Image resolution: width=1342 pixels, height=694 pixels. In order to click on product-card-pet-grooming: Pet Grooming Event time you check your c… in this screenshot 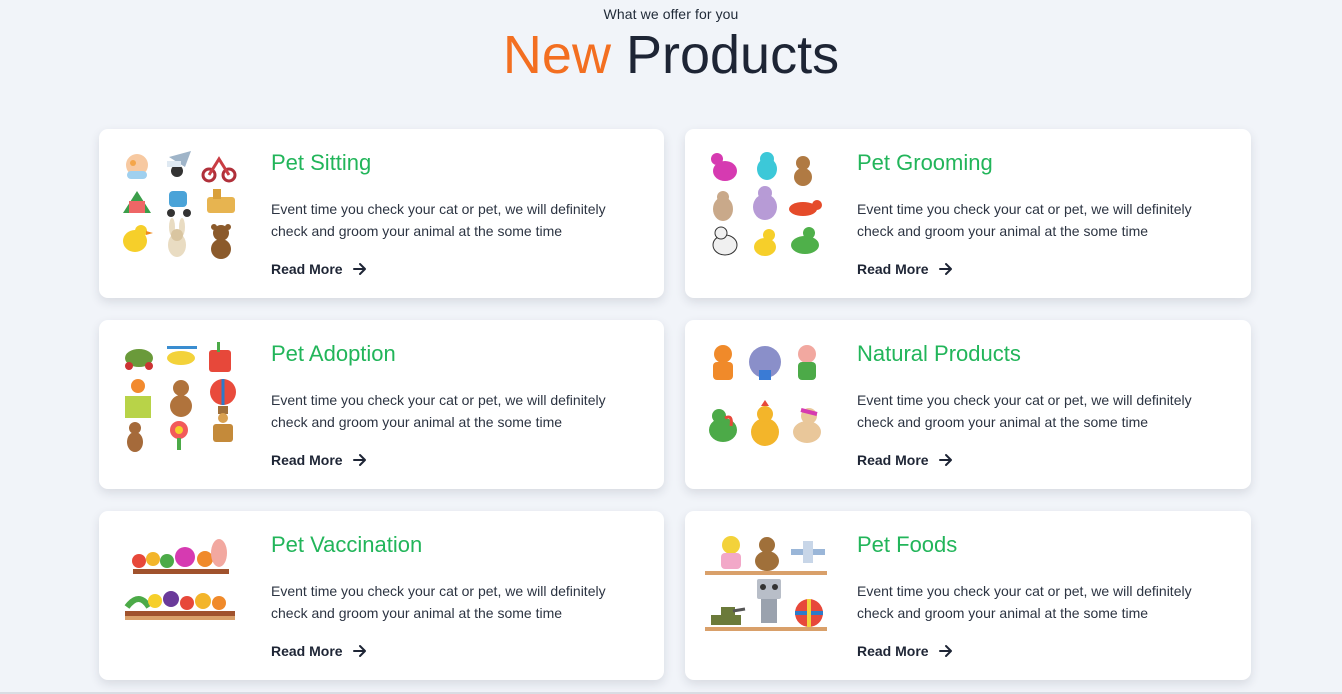, I will do `click(968, 213)`.